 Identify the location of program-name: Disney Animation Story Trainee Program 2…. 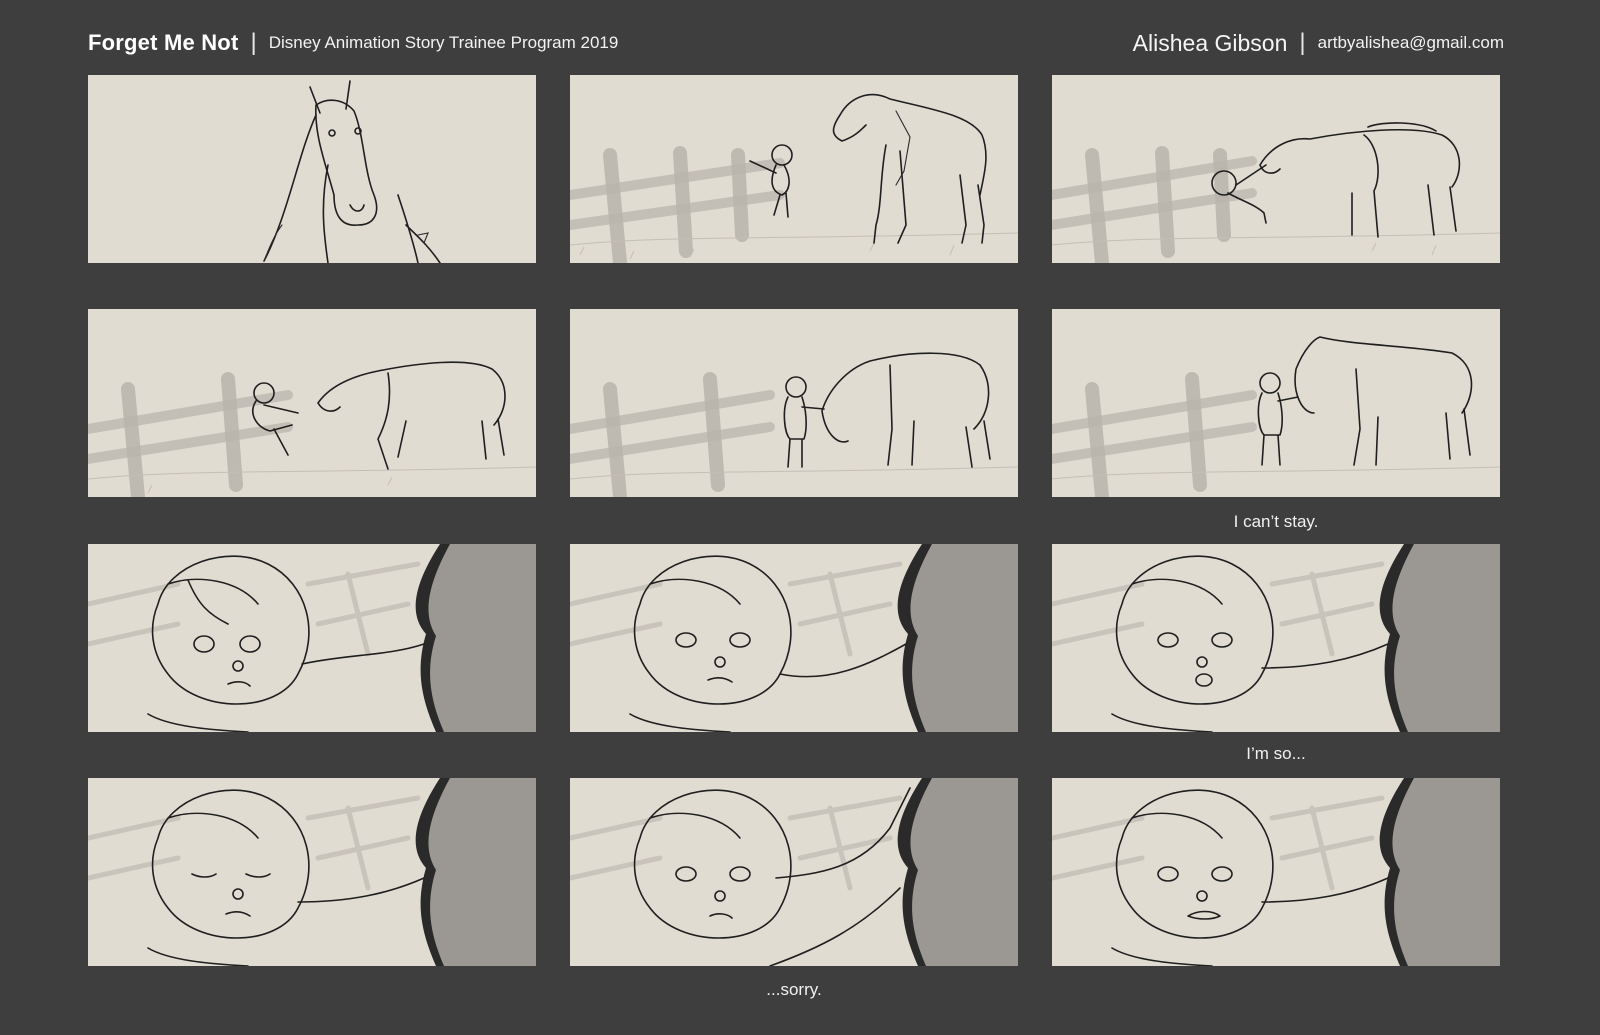
(443, 42).